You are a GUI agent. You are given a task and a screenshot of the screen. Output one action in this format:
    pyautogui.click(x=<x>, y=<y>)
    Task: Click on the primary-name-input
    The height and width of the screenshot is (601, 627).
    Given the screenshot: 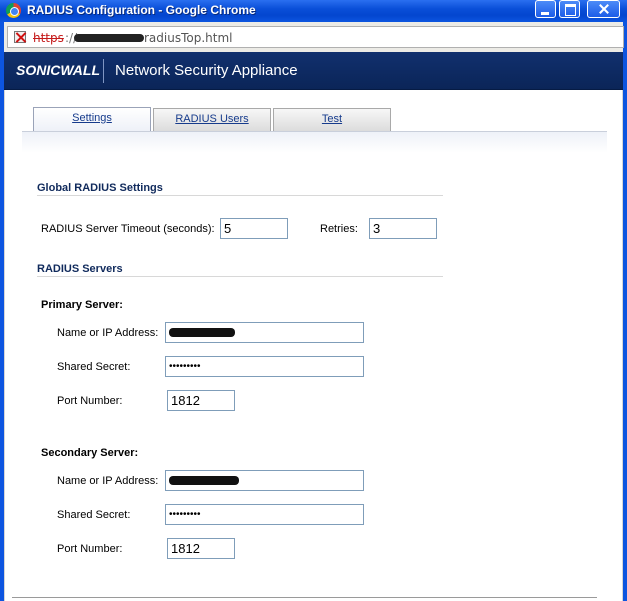 What is the action you would take?
    pyautogui.click(x=264, y=332)
    